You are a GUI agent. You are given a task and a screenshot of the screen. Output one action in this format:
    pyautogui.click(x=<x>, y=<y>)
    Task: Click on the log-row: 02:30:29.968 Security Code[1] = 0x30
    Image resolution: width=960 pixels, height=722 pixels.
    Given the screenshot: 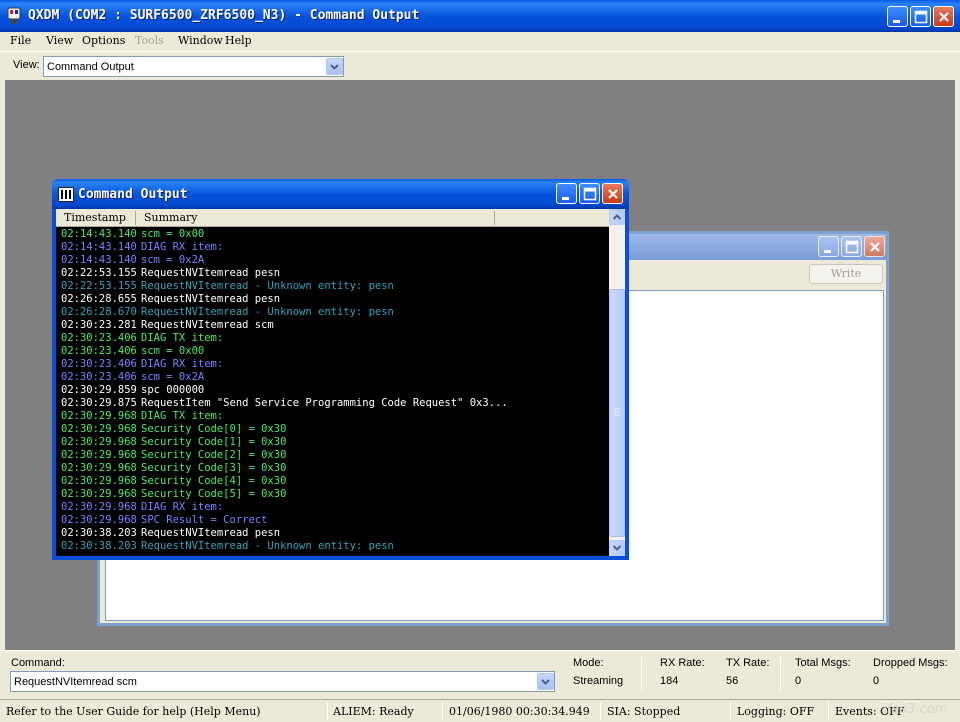 What is the action you would take?
    pyautogui.click(x=173, y=442)
    